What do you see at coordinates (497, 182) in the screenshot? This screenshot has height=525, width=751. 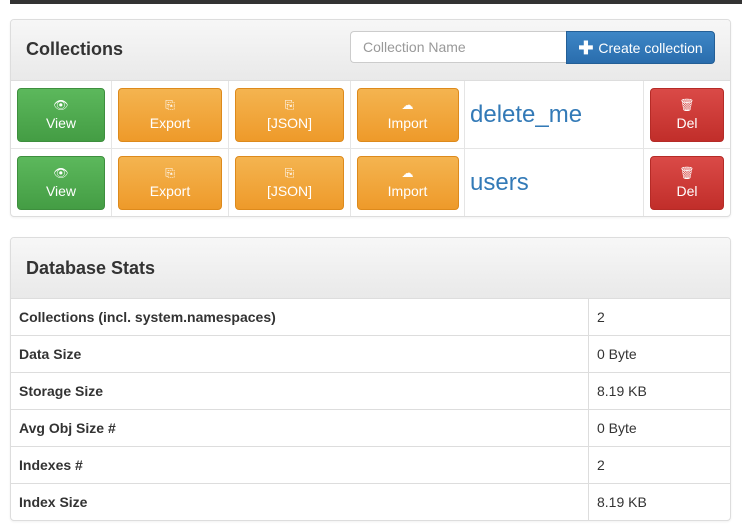 I see `collection-name-link: users` at bounding box center [497, 182].